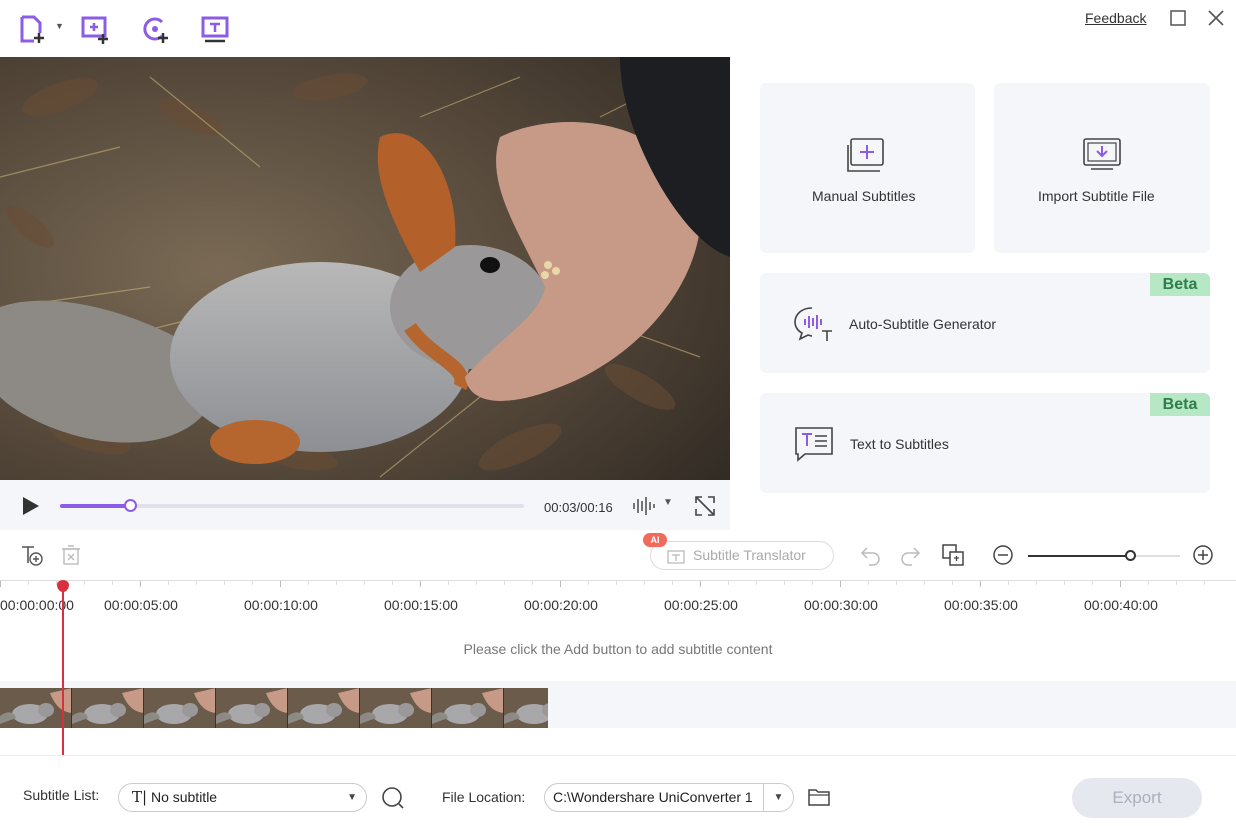  What do you see at coordinates (653, 797) in the screenshot?
I see `file-location-value: C:\Wondershare UniConverter 1` at bounding box center [653, 797].